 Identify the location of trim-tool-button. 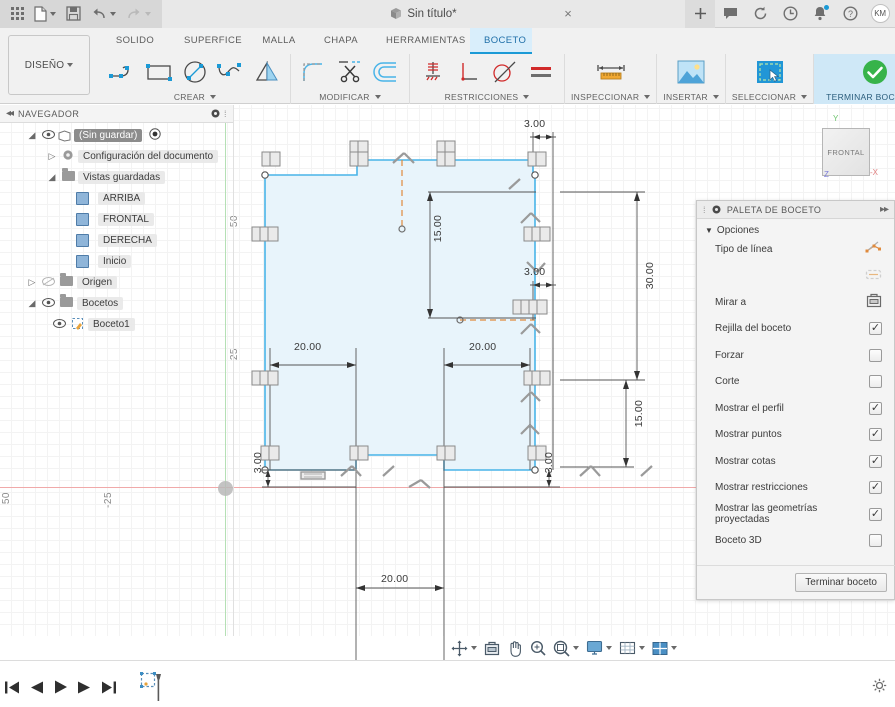
(350, 72).